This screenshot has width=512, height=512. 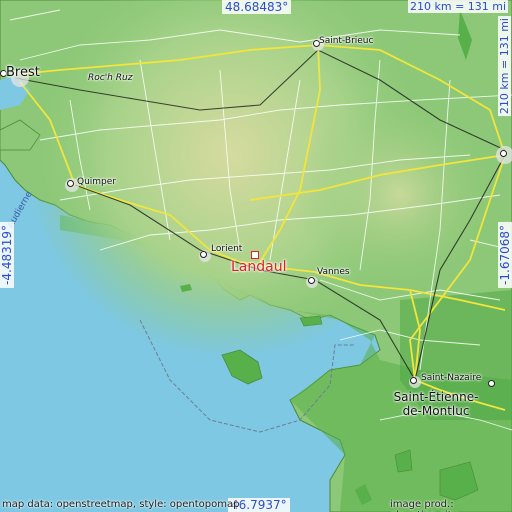 I want to click on city-marker-rennes, so click(x=503, y=153).